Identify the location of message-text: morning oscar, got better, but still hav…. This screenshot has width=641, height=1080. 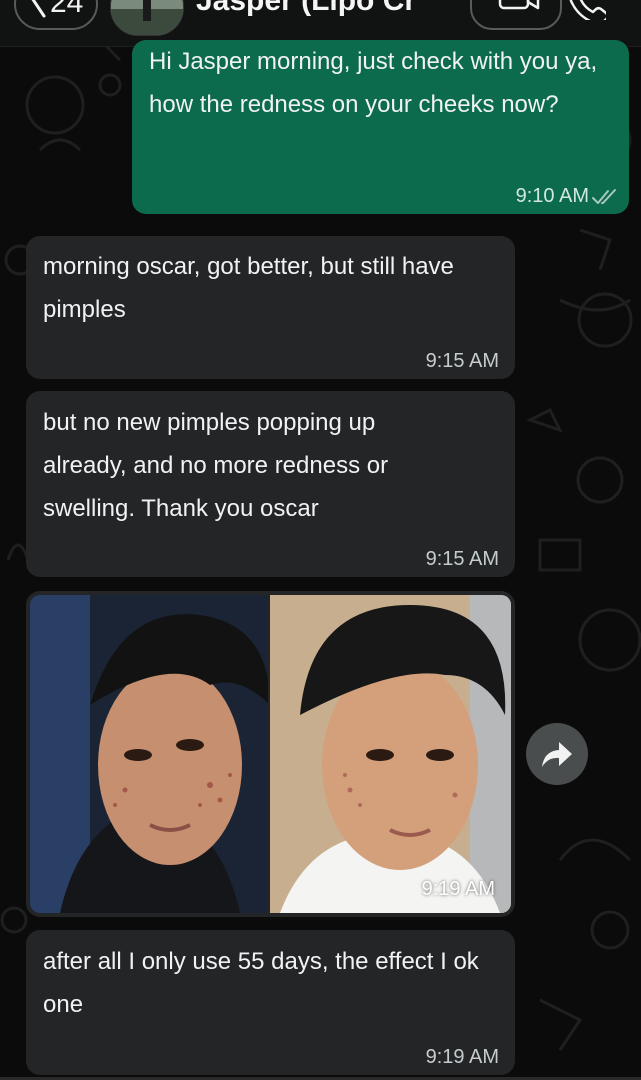
(248, 288).